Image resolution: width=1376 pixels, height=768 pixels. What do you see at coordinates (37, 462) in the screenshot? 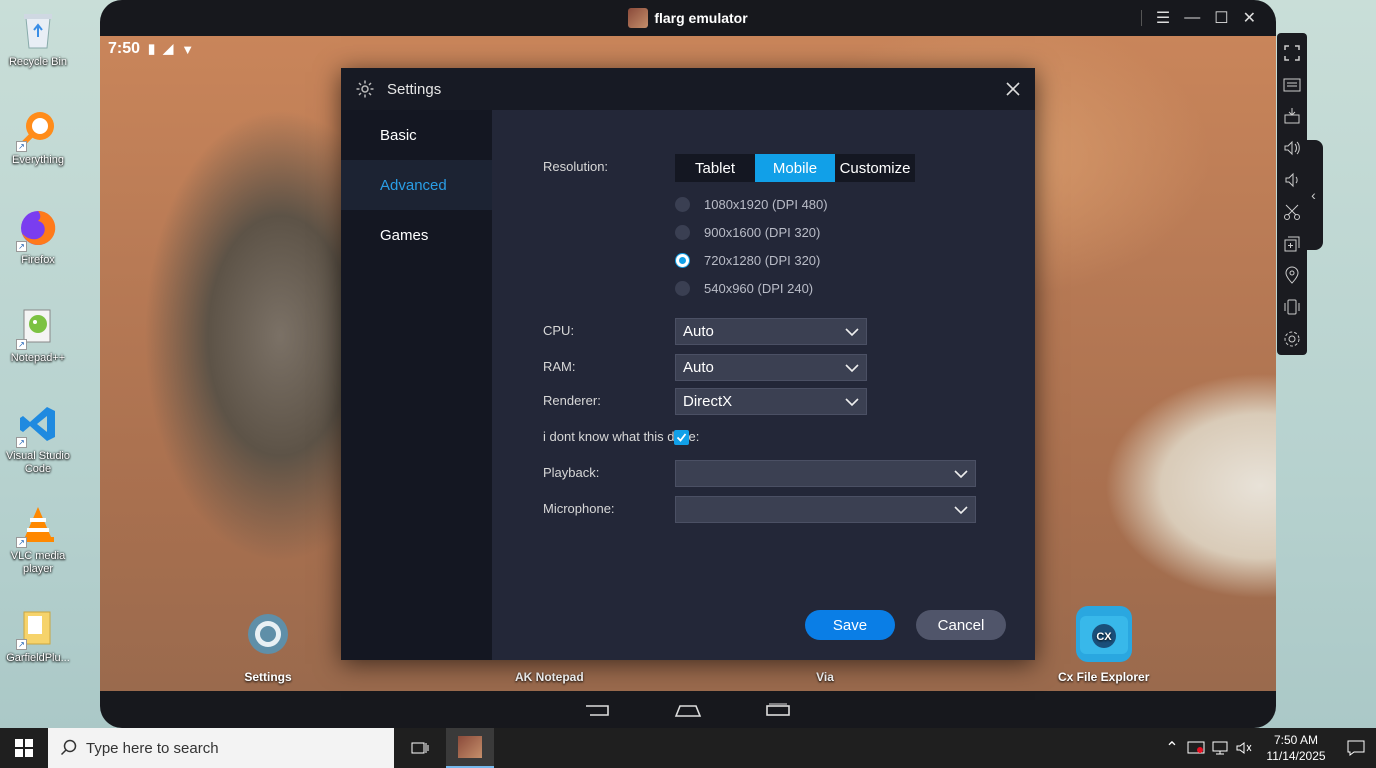
I see `desktop-icon-label: Visual Studio Code` at bounding box center [37, 462].